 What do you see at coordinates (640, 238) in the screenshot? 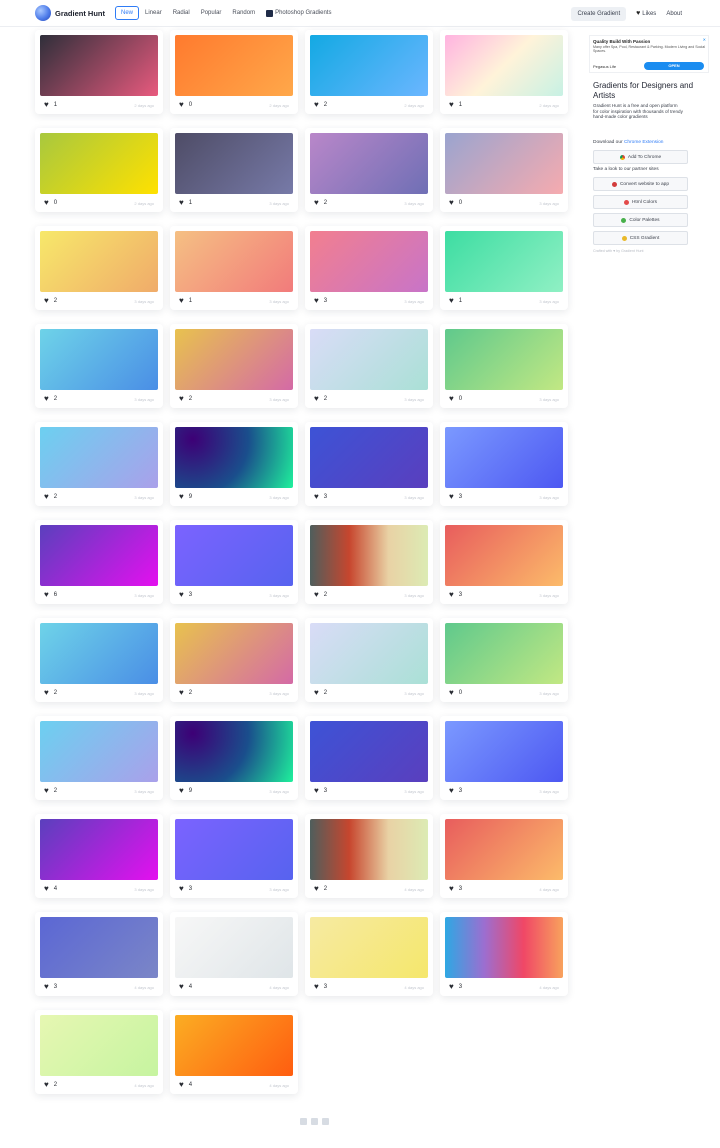
I see `partner-site-button: CSS Gradient` at bounding box center [640, 238].